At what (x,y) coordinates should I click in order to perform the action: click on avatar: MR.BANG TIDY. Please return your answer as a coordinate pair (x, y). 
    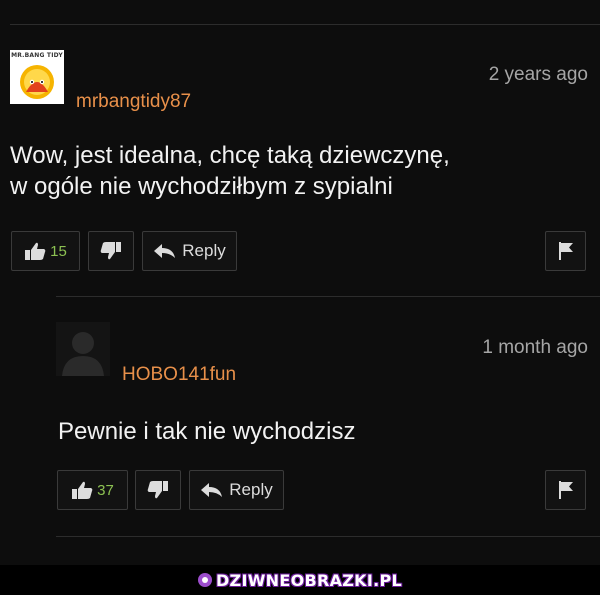
    Looking at the image, I should click on (37, 77).